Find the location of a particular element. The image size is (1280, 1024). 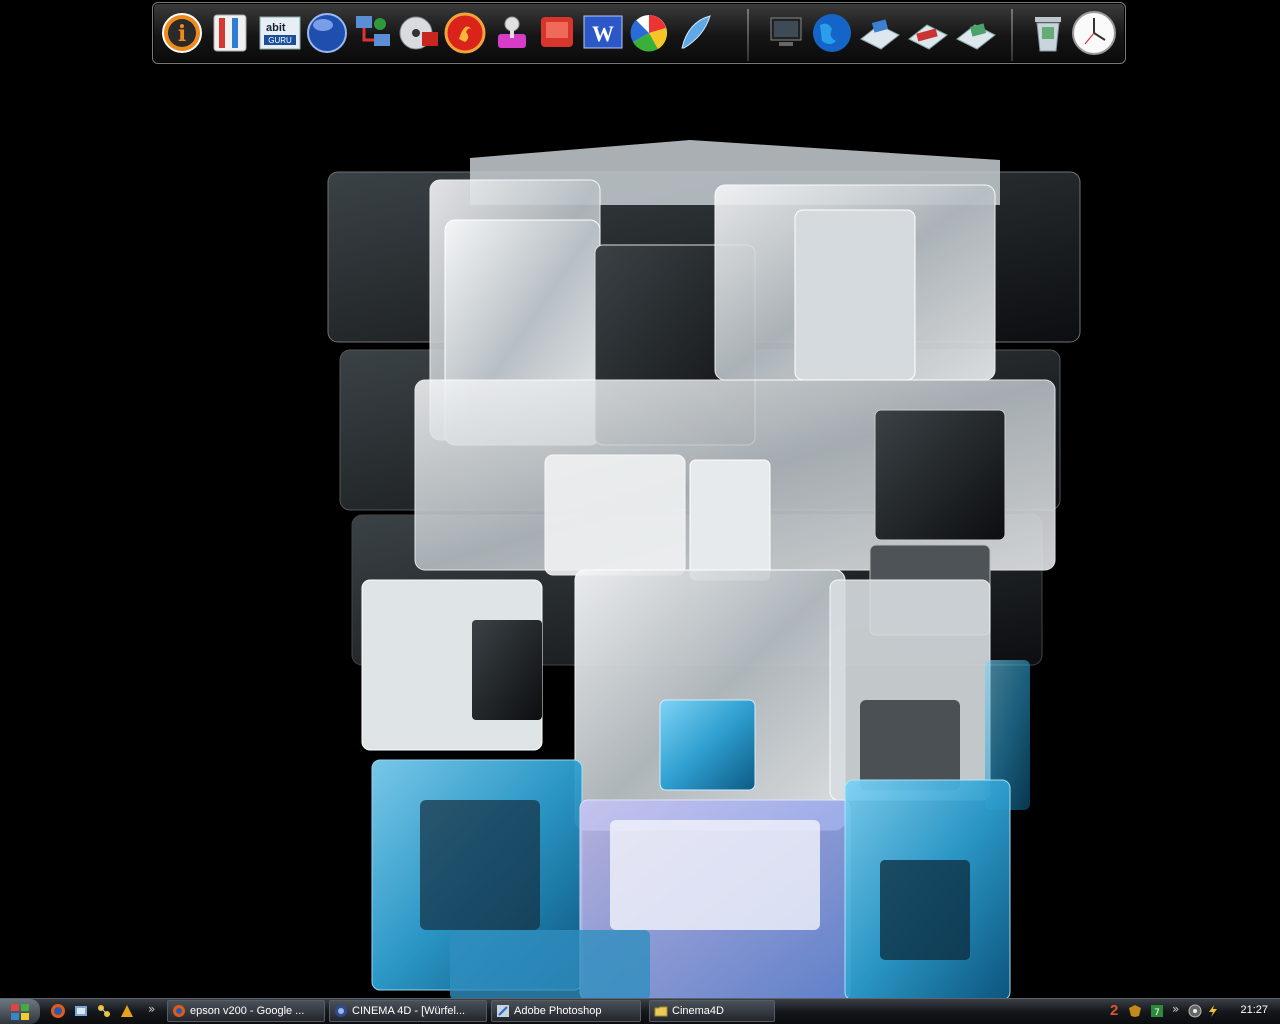

tray-shield-icon is located at coordinates (1135, 1011).